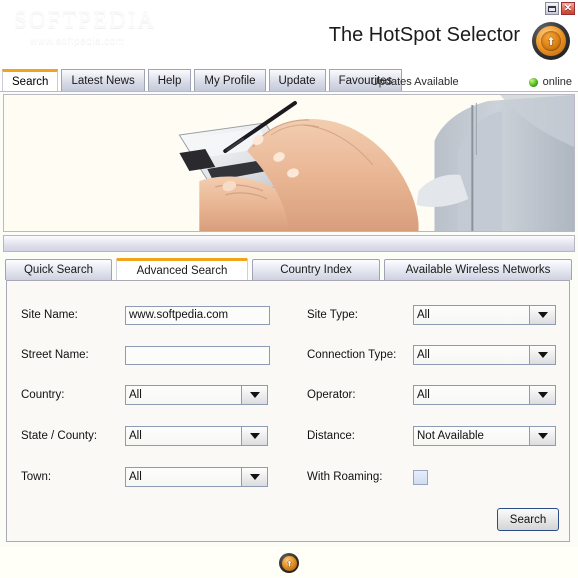 This screenshot has height=578, width=578. I want to click on restore-button, so click(552, 8).